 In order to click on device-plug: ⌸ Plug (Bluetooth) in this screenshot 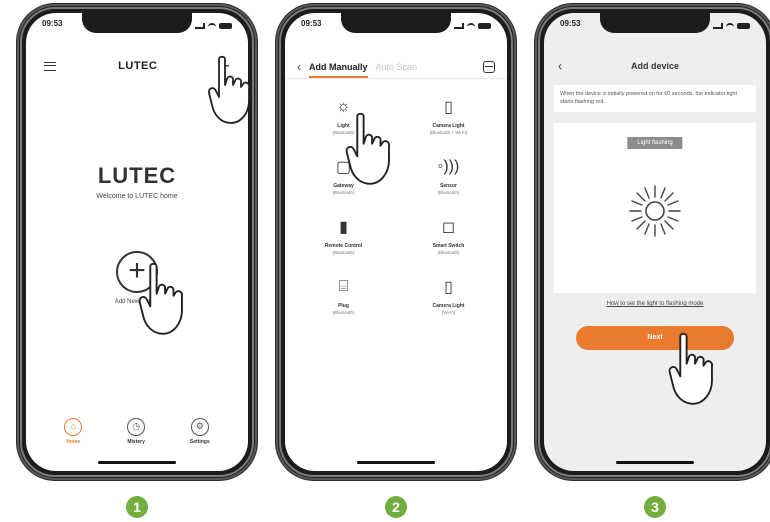, I will do `click(343, 295)`.